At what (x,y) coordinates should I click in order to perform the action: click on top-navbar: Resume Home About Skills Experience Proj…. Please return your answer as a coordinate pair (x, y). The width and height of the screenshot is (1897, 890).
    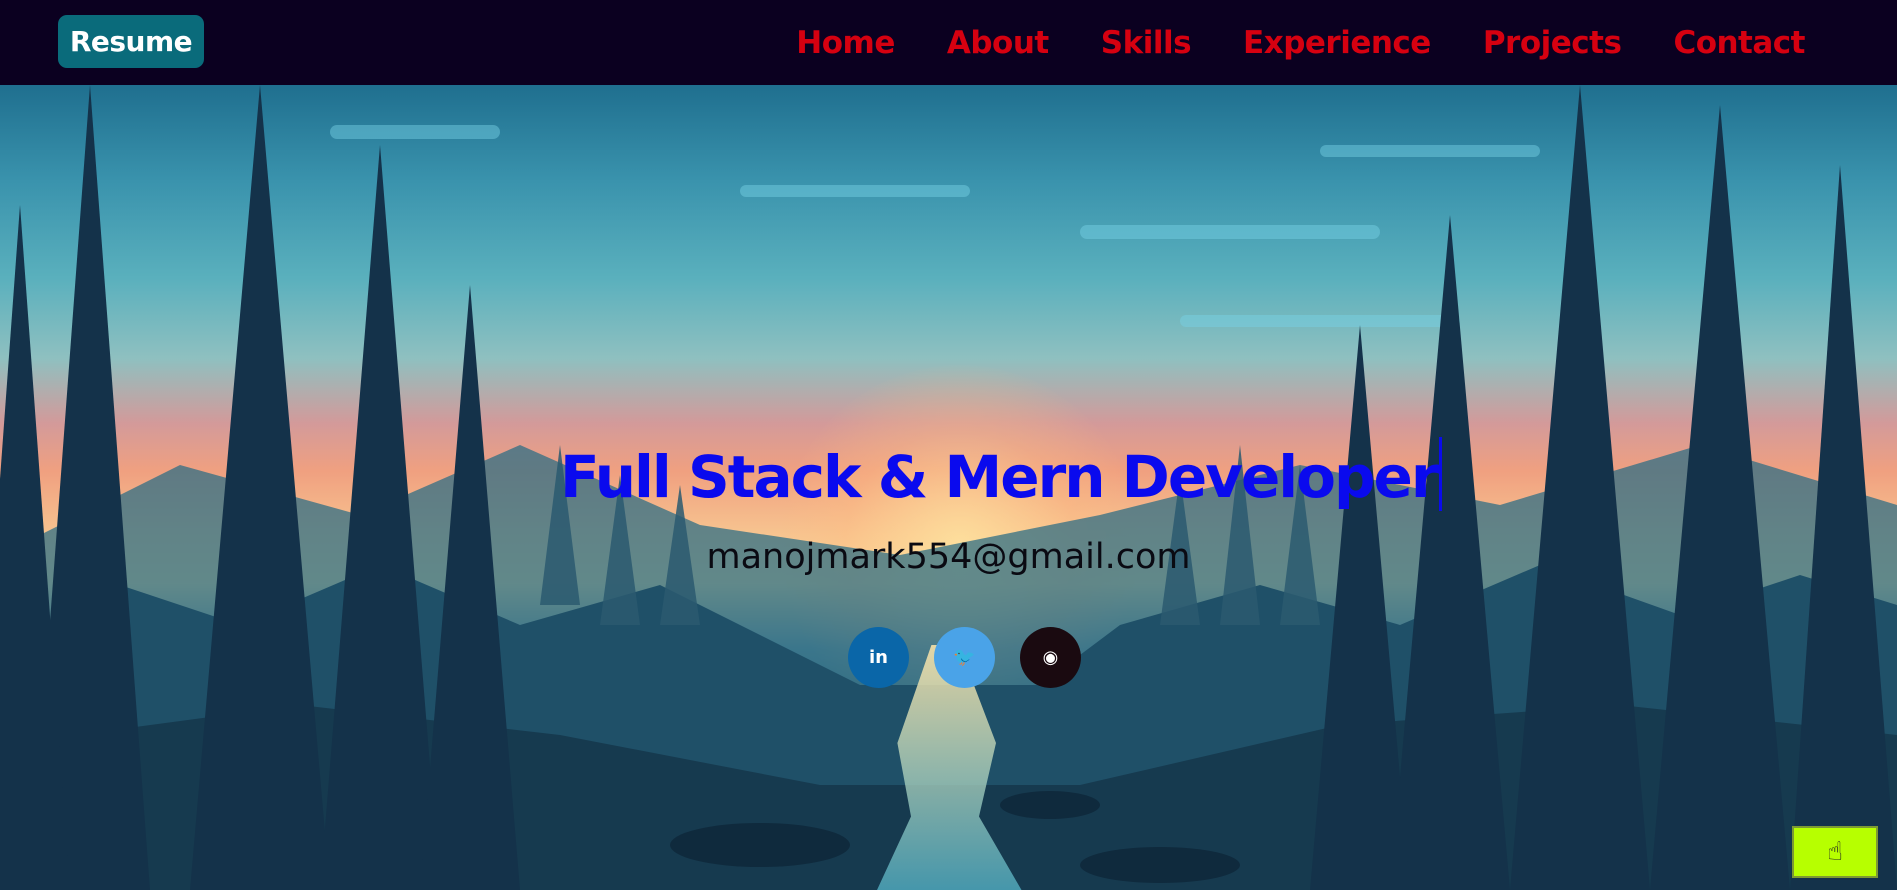
    Looking at the image, I should click on (948, 42).